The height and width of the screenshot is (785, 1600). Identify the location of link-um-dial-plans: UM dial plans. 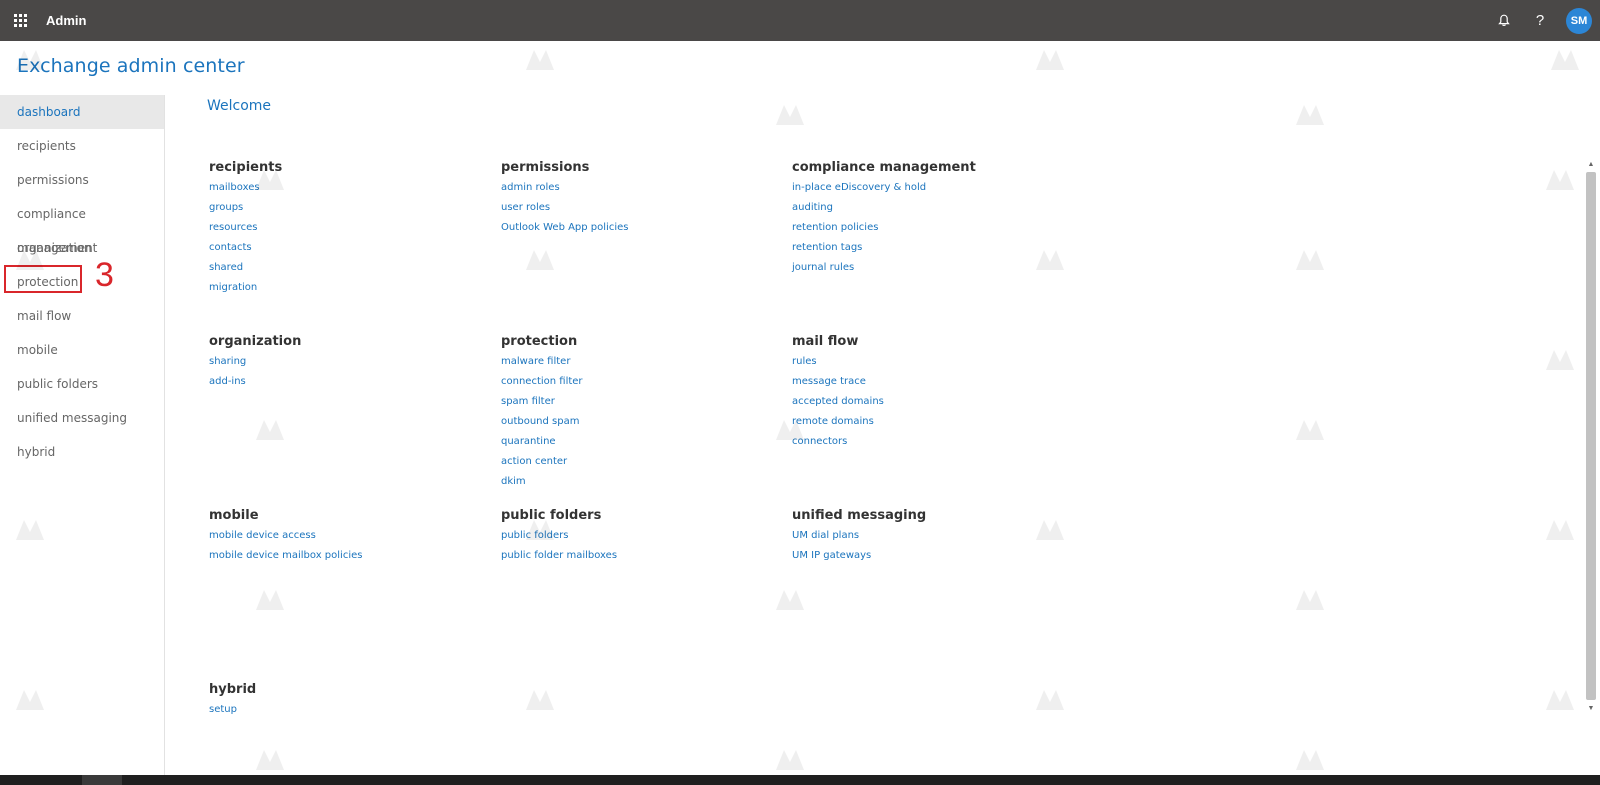
(927, 536).